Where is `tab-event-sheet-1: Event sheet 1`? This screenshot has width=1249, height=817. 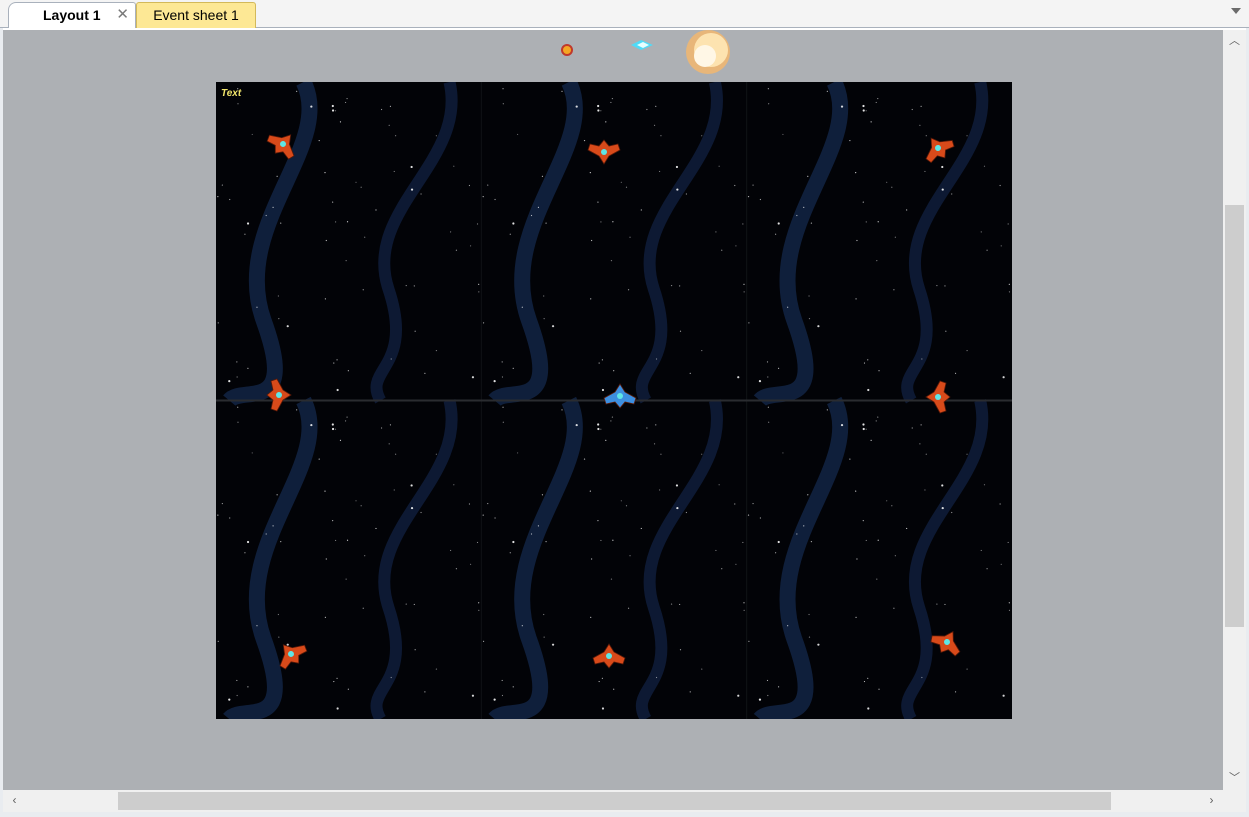
tab-event-sheet-1: Event sheet 1 is located at coordinates (196, 15).